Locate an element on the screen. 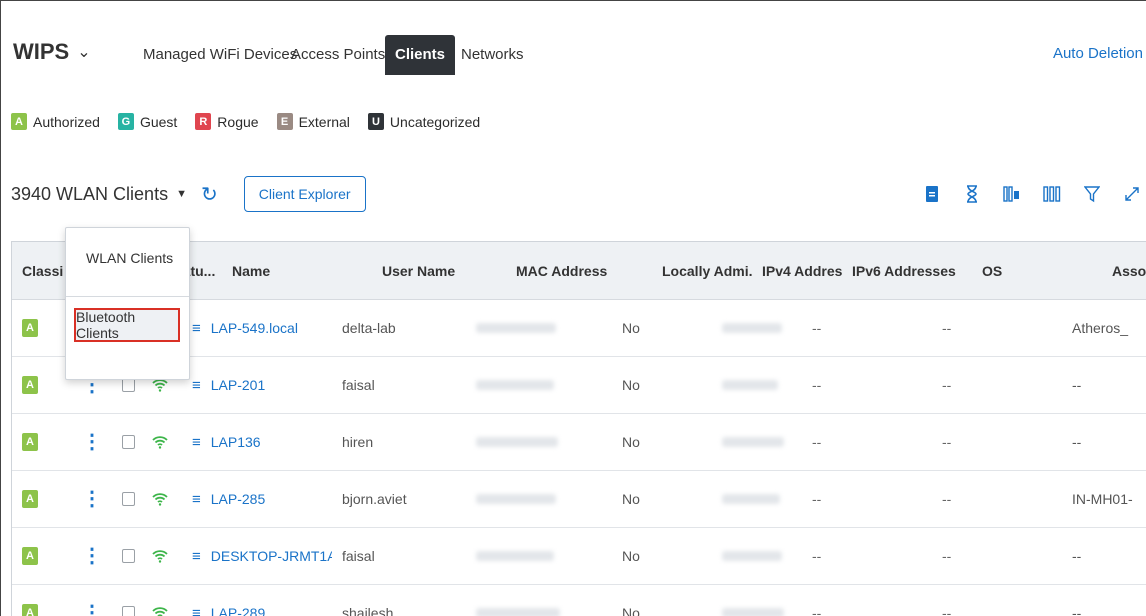 Image resolution: width=1146 pixels, height=616 pixels. legend-label: Guest is located at coordinates (158, 121).